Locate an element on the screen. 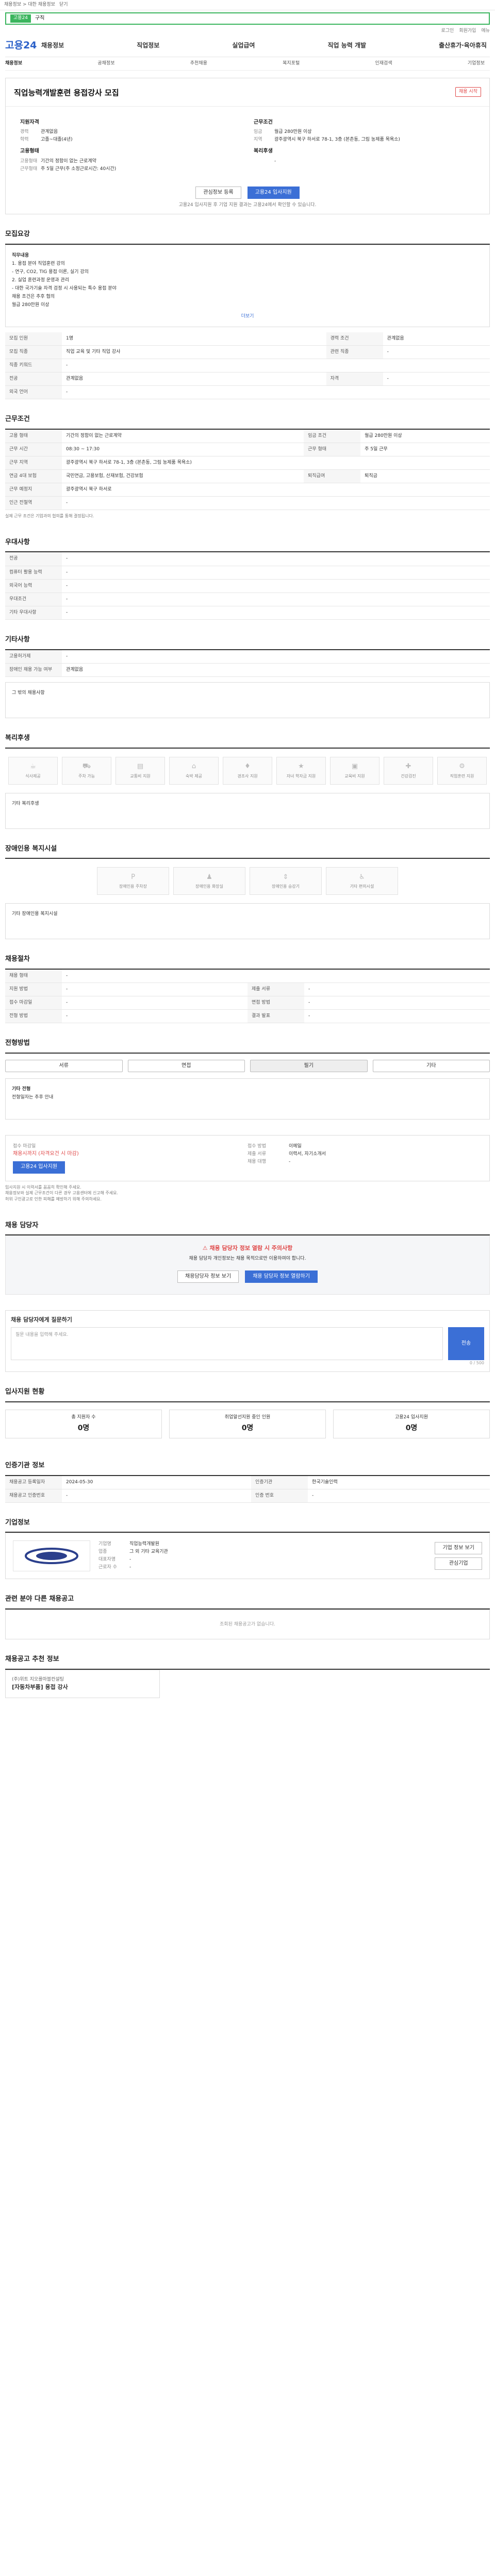  contact-actions: 채용담당자 정보 보기 채용 담당자 정보 열람하기 is located at coordinates (247, 1275).